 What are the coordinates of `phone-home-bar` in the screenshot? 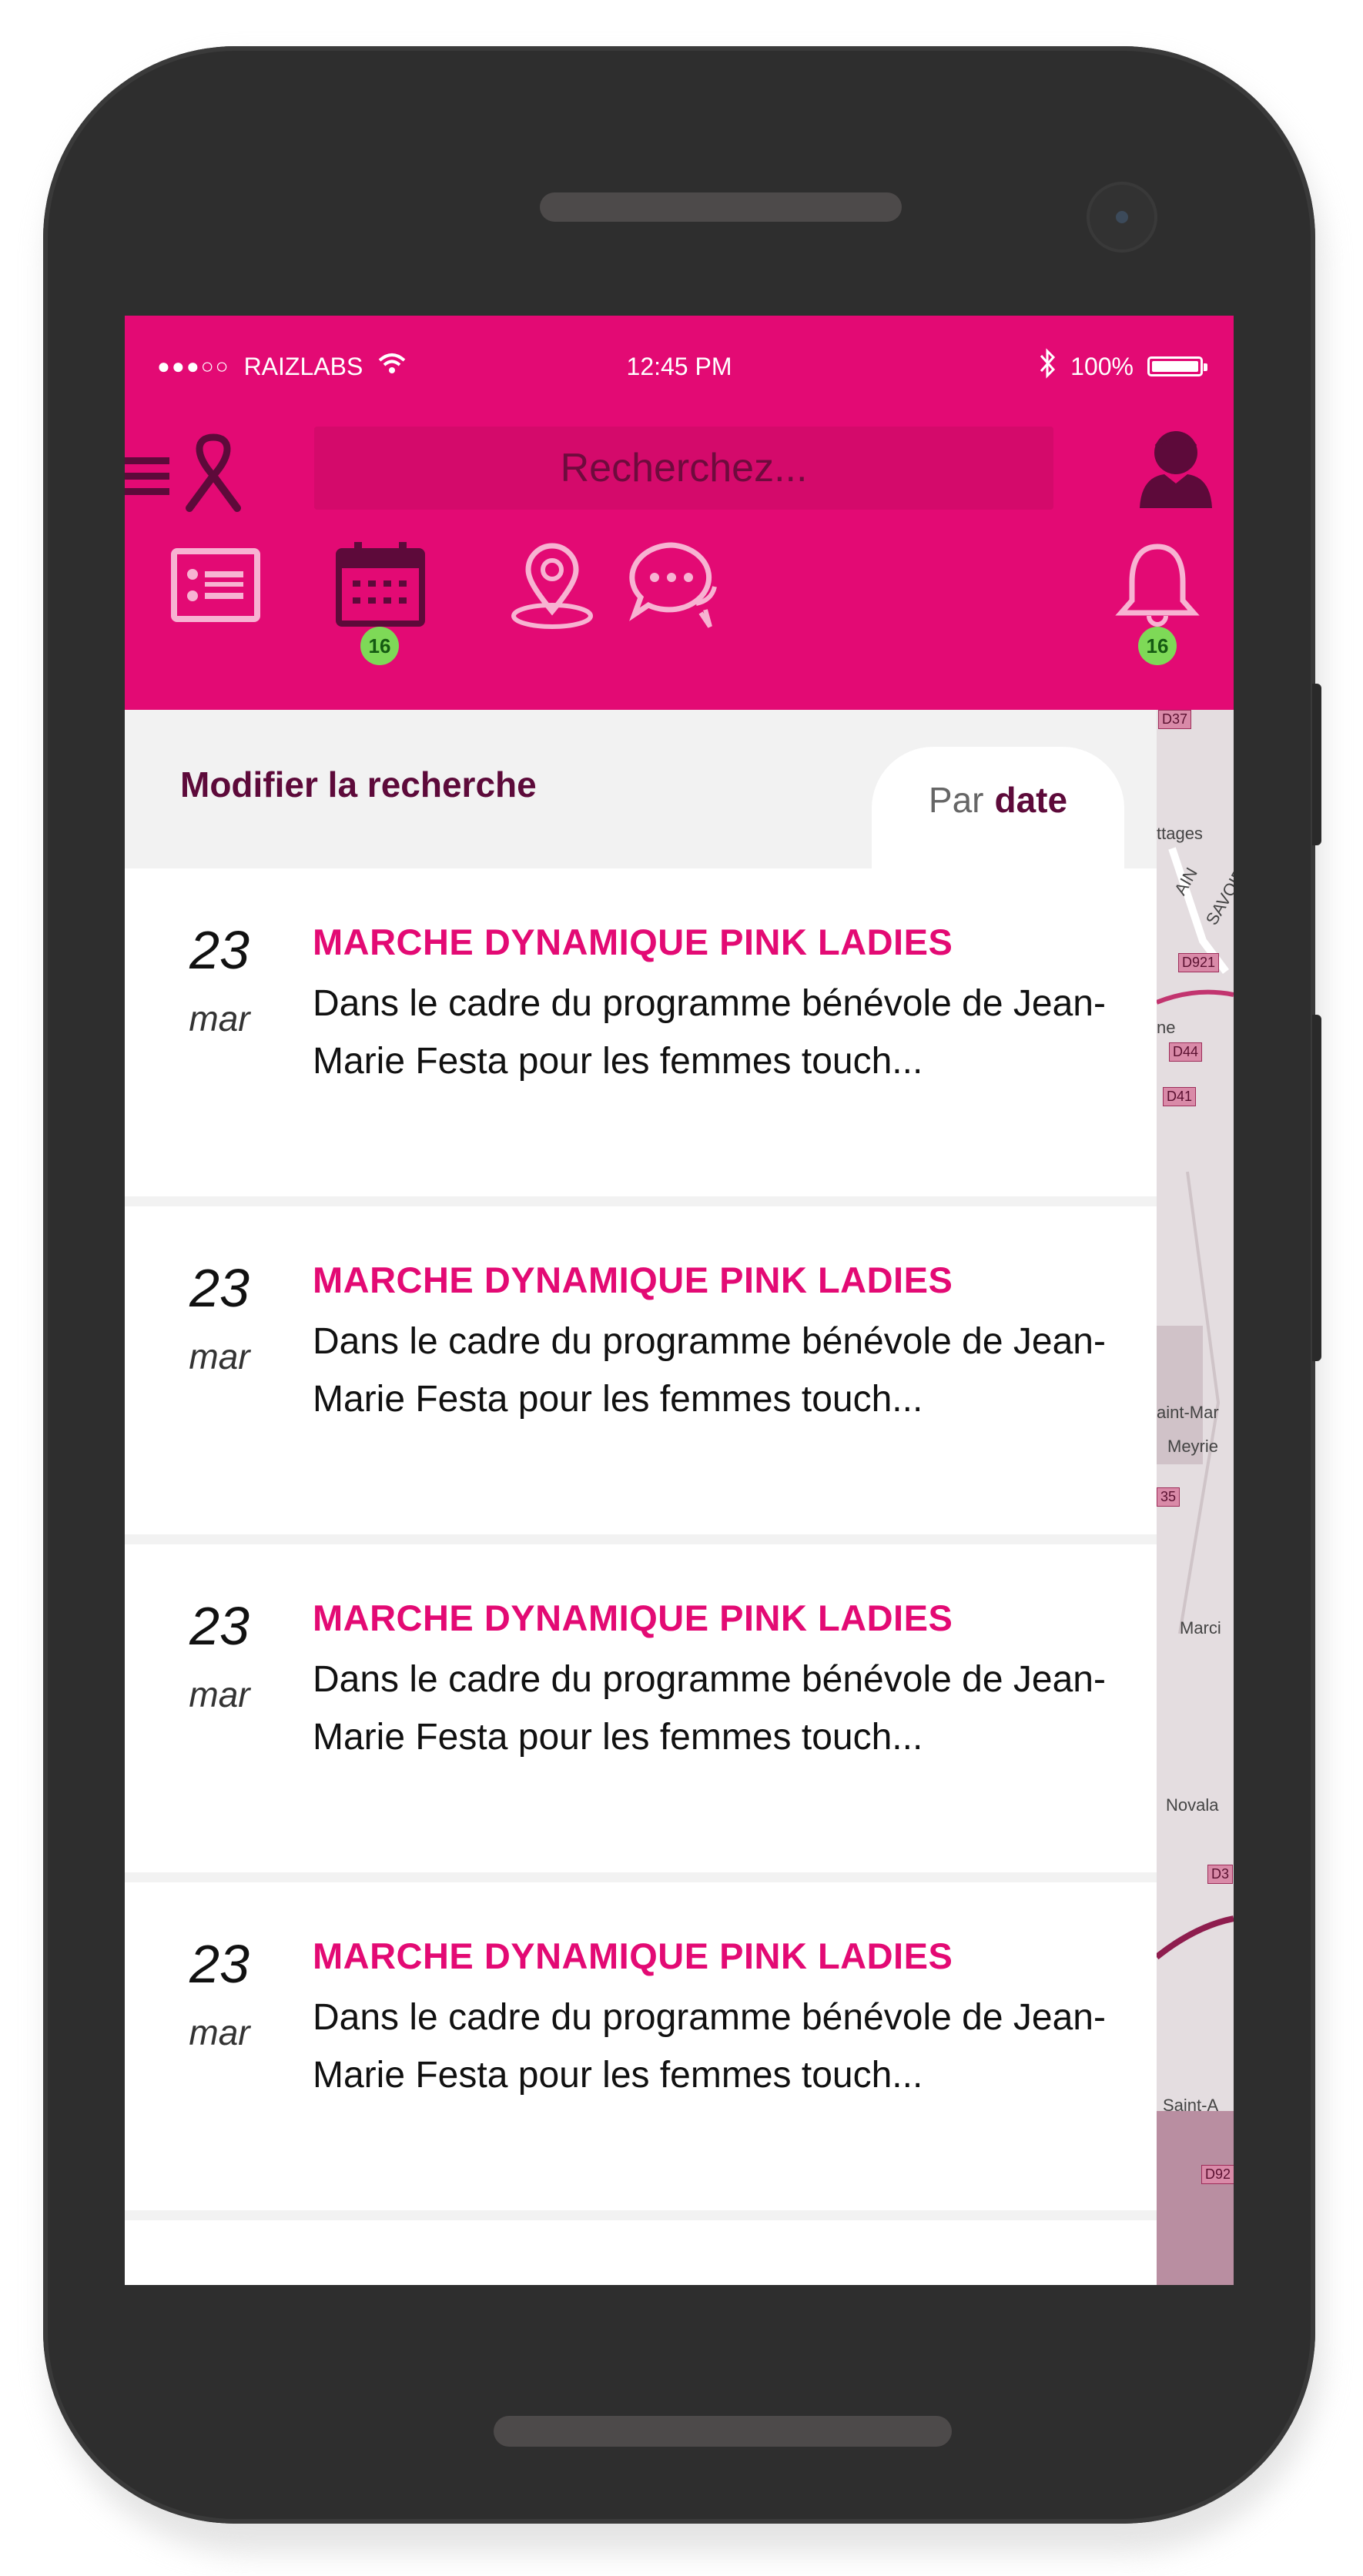 It's located at (723, 2431).